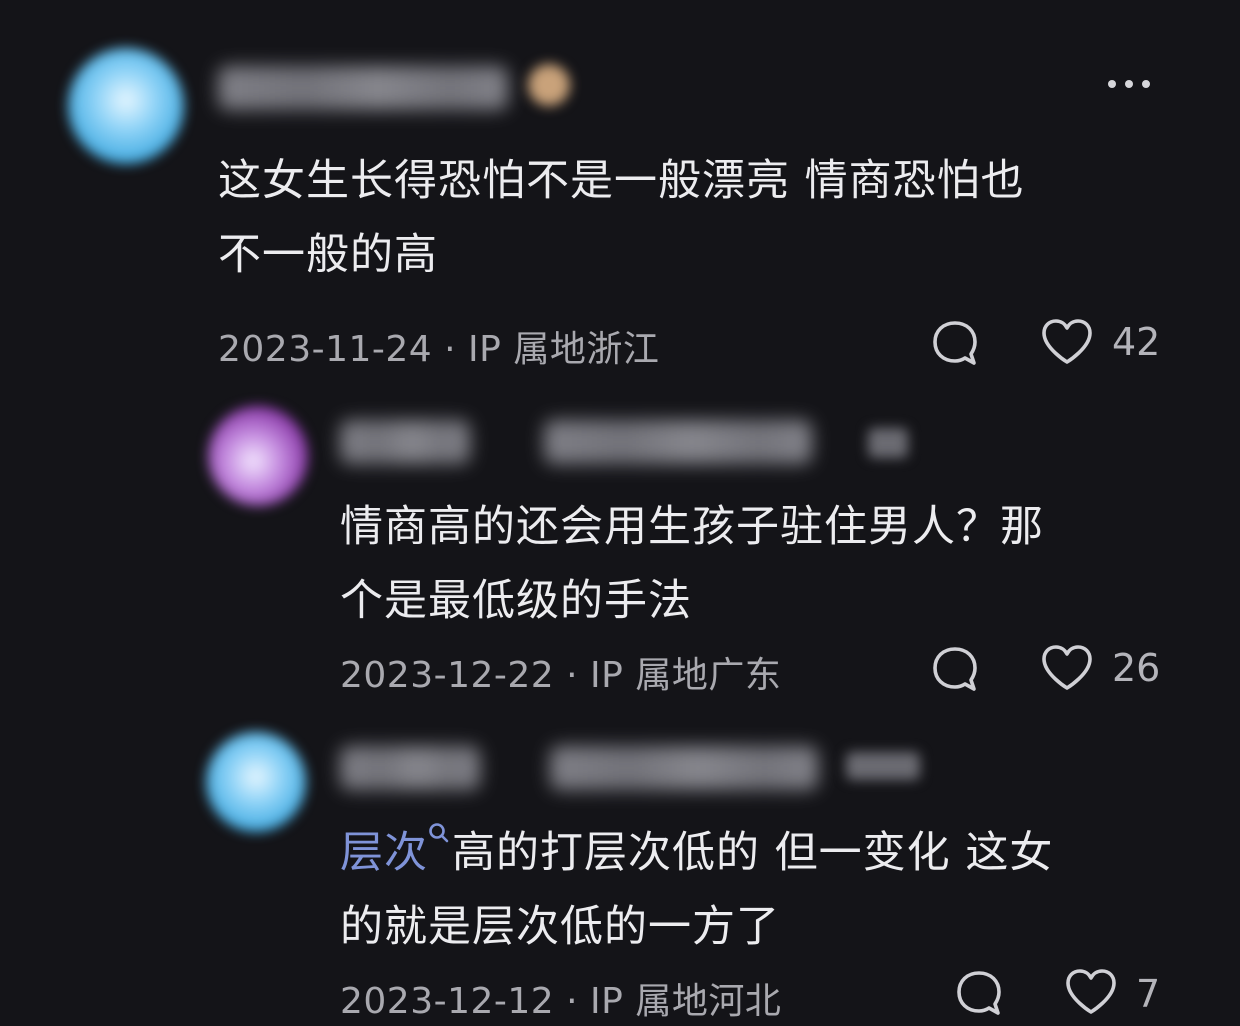  Describe the element at coordinates (1136, 668) in the screenshot. I see `like-count: 26` at that location.